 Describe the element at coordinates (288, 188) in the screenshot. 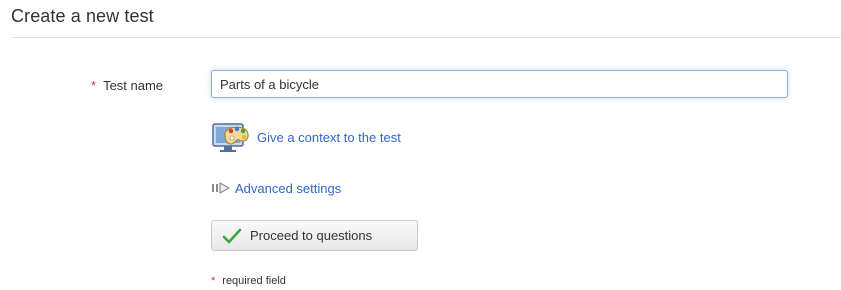

I see `advanced-settings-link: Advanced settings` at that location.